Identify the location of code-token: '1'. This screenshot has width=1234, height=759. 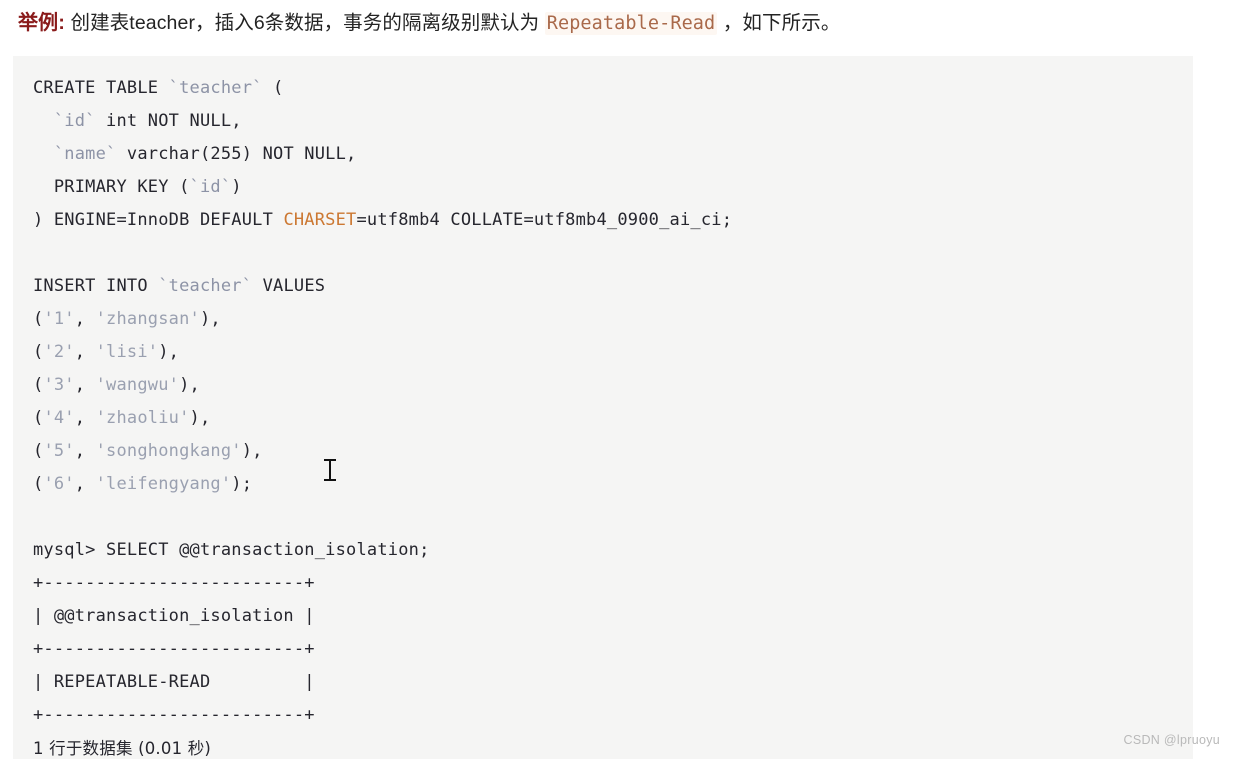
(59, 319).